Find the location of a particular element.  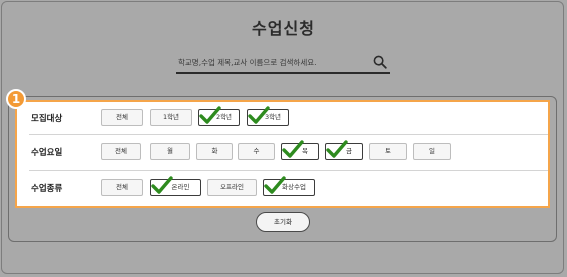

filter-option-type: 화상수업 is located at coordinates (289, 186).